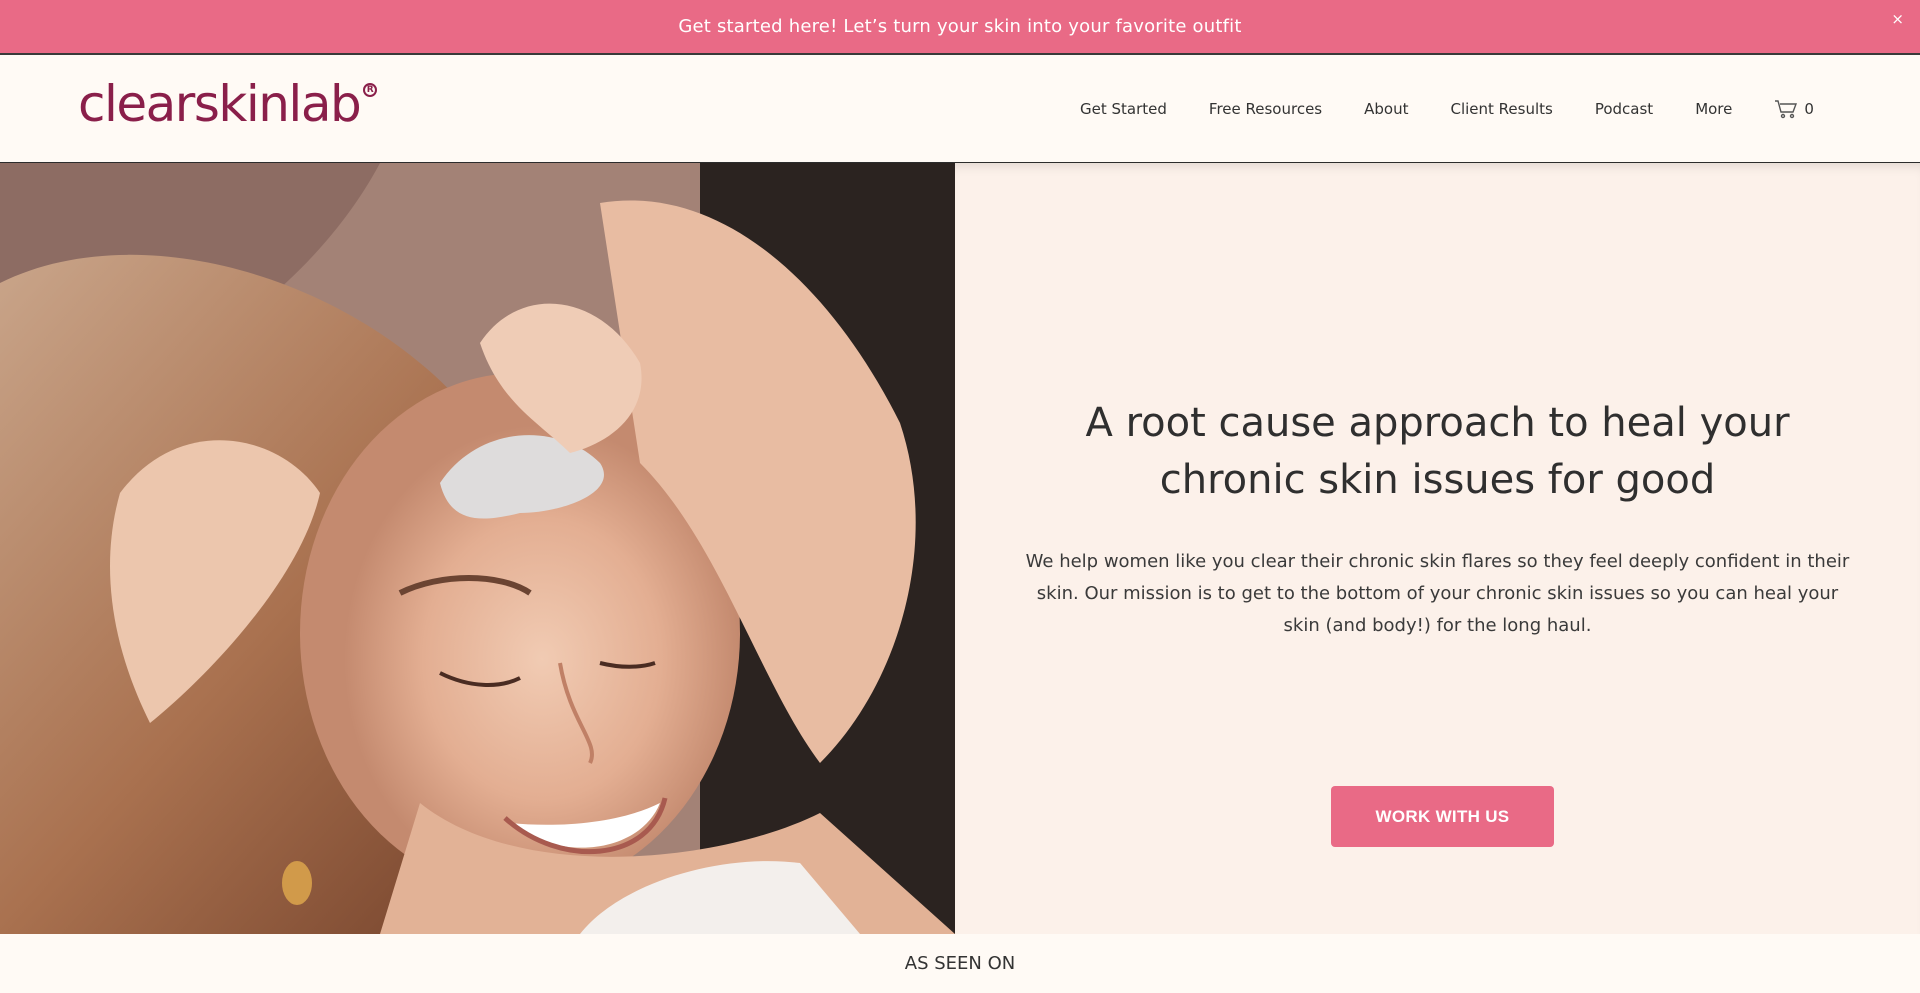 This screenshot has width=1920, height=993. Describe the element at coordinates (1265, 109) in the screenshot. I see `nav-item-free-resources: Free Resources` at that location.